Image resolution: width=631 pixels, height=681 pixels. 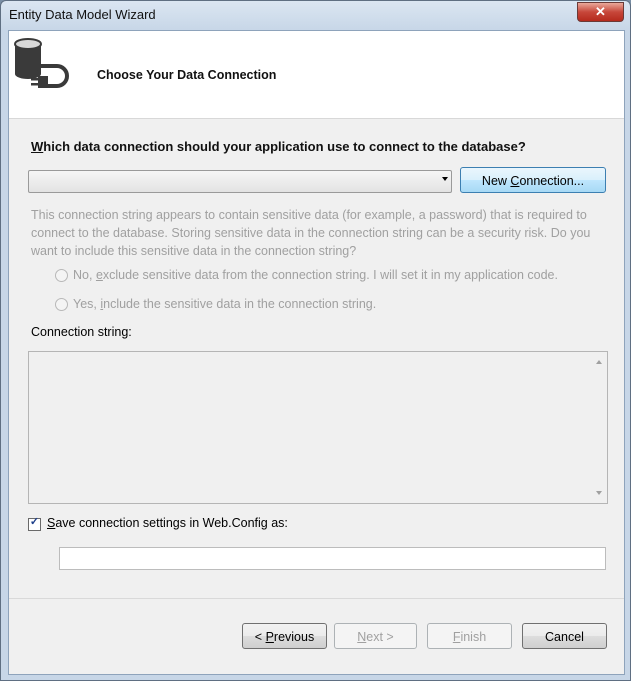 I want to click on database-plug-icon, so click(x=41, y=63).